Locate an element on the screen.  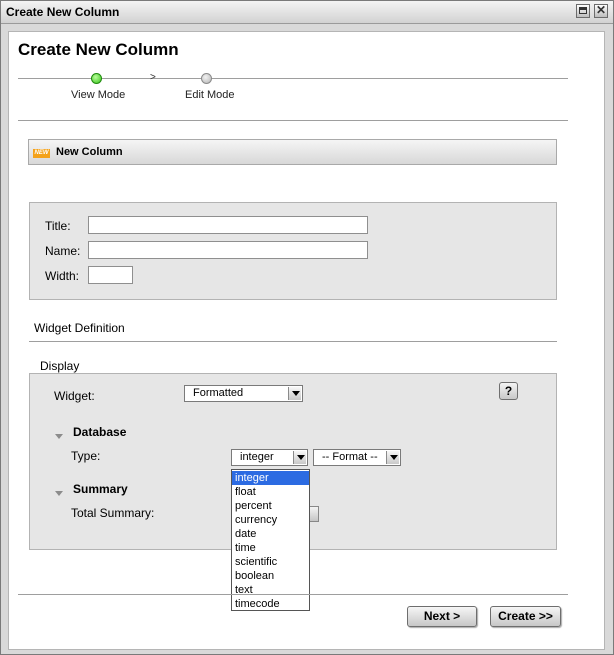
format-select-value: -- Format -- is located at coordinates (350, 457).